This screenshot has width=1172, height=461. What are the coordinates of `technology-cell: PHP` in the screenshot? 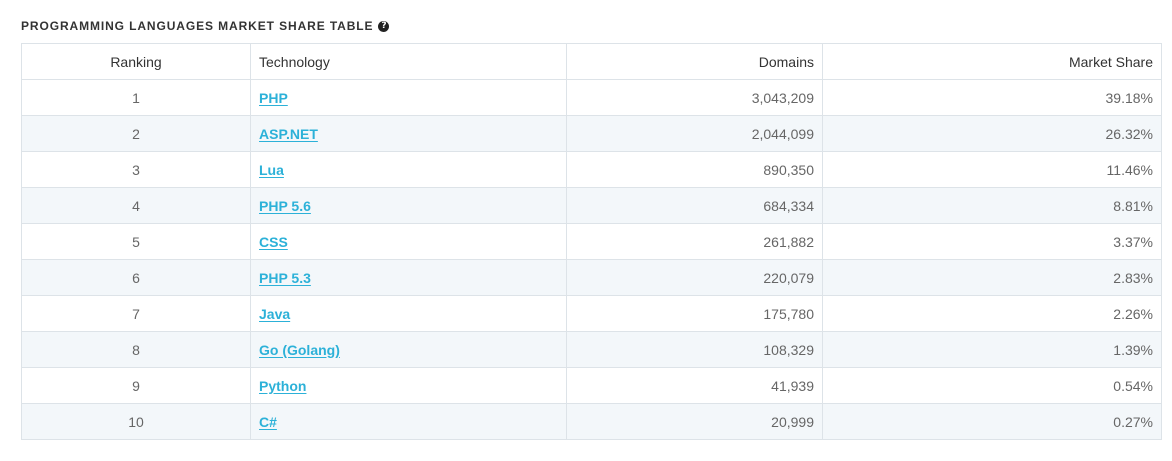 It's located at (408, 97).